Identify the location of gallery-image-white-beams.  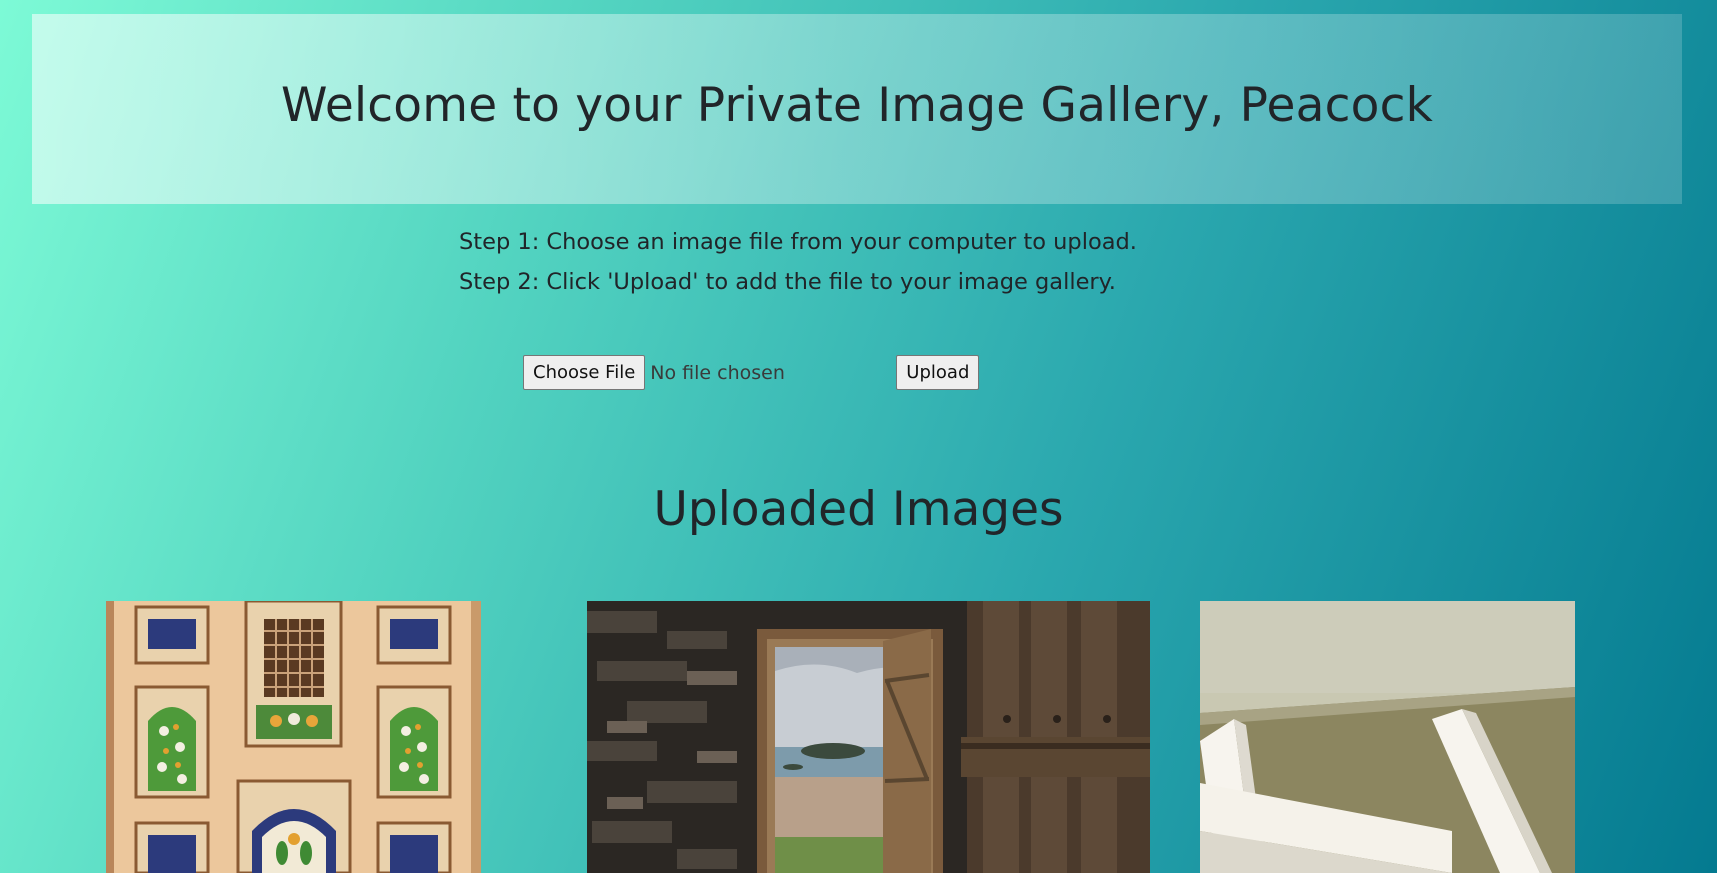
(1387, 737).